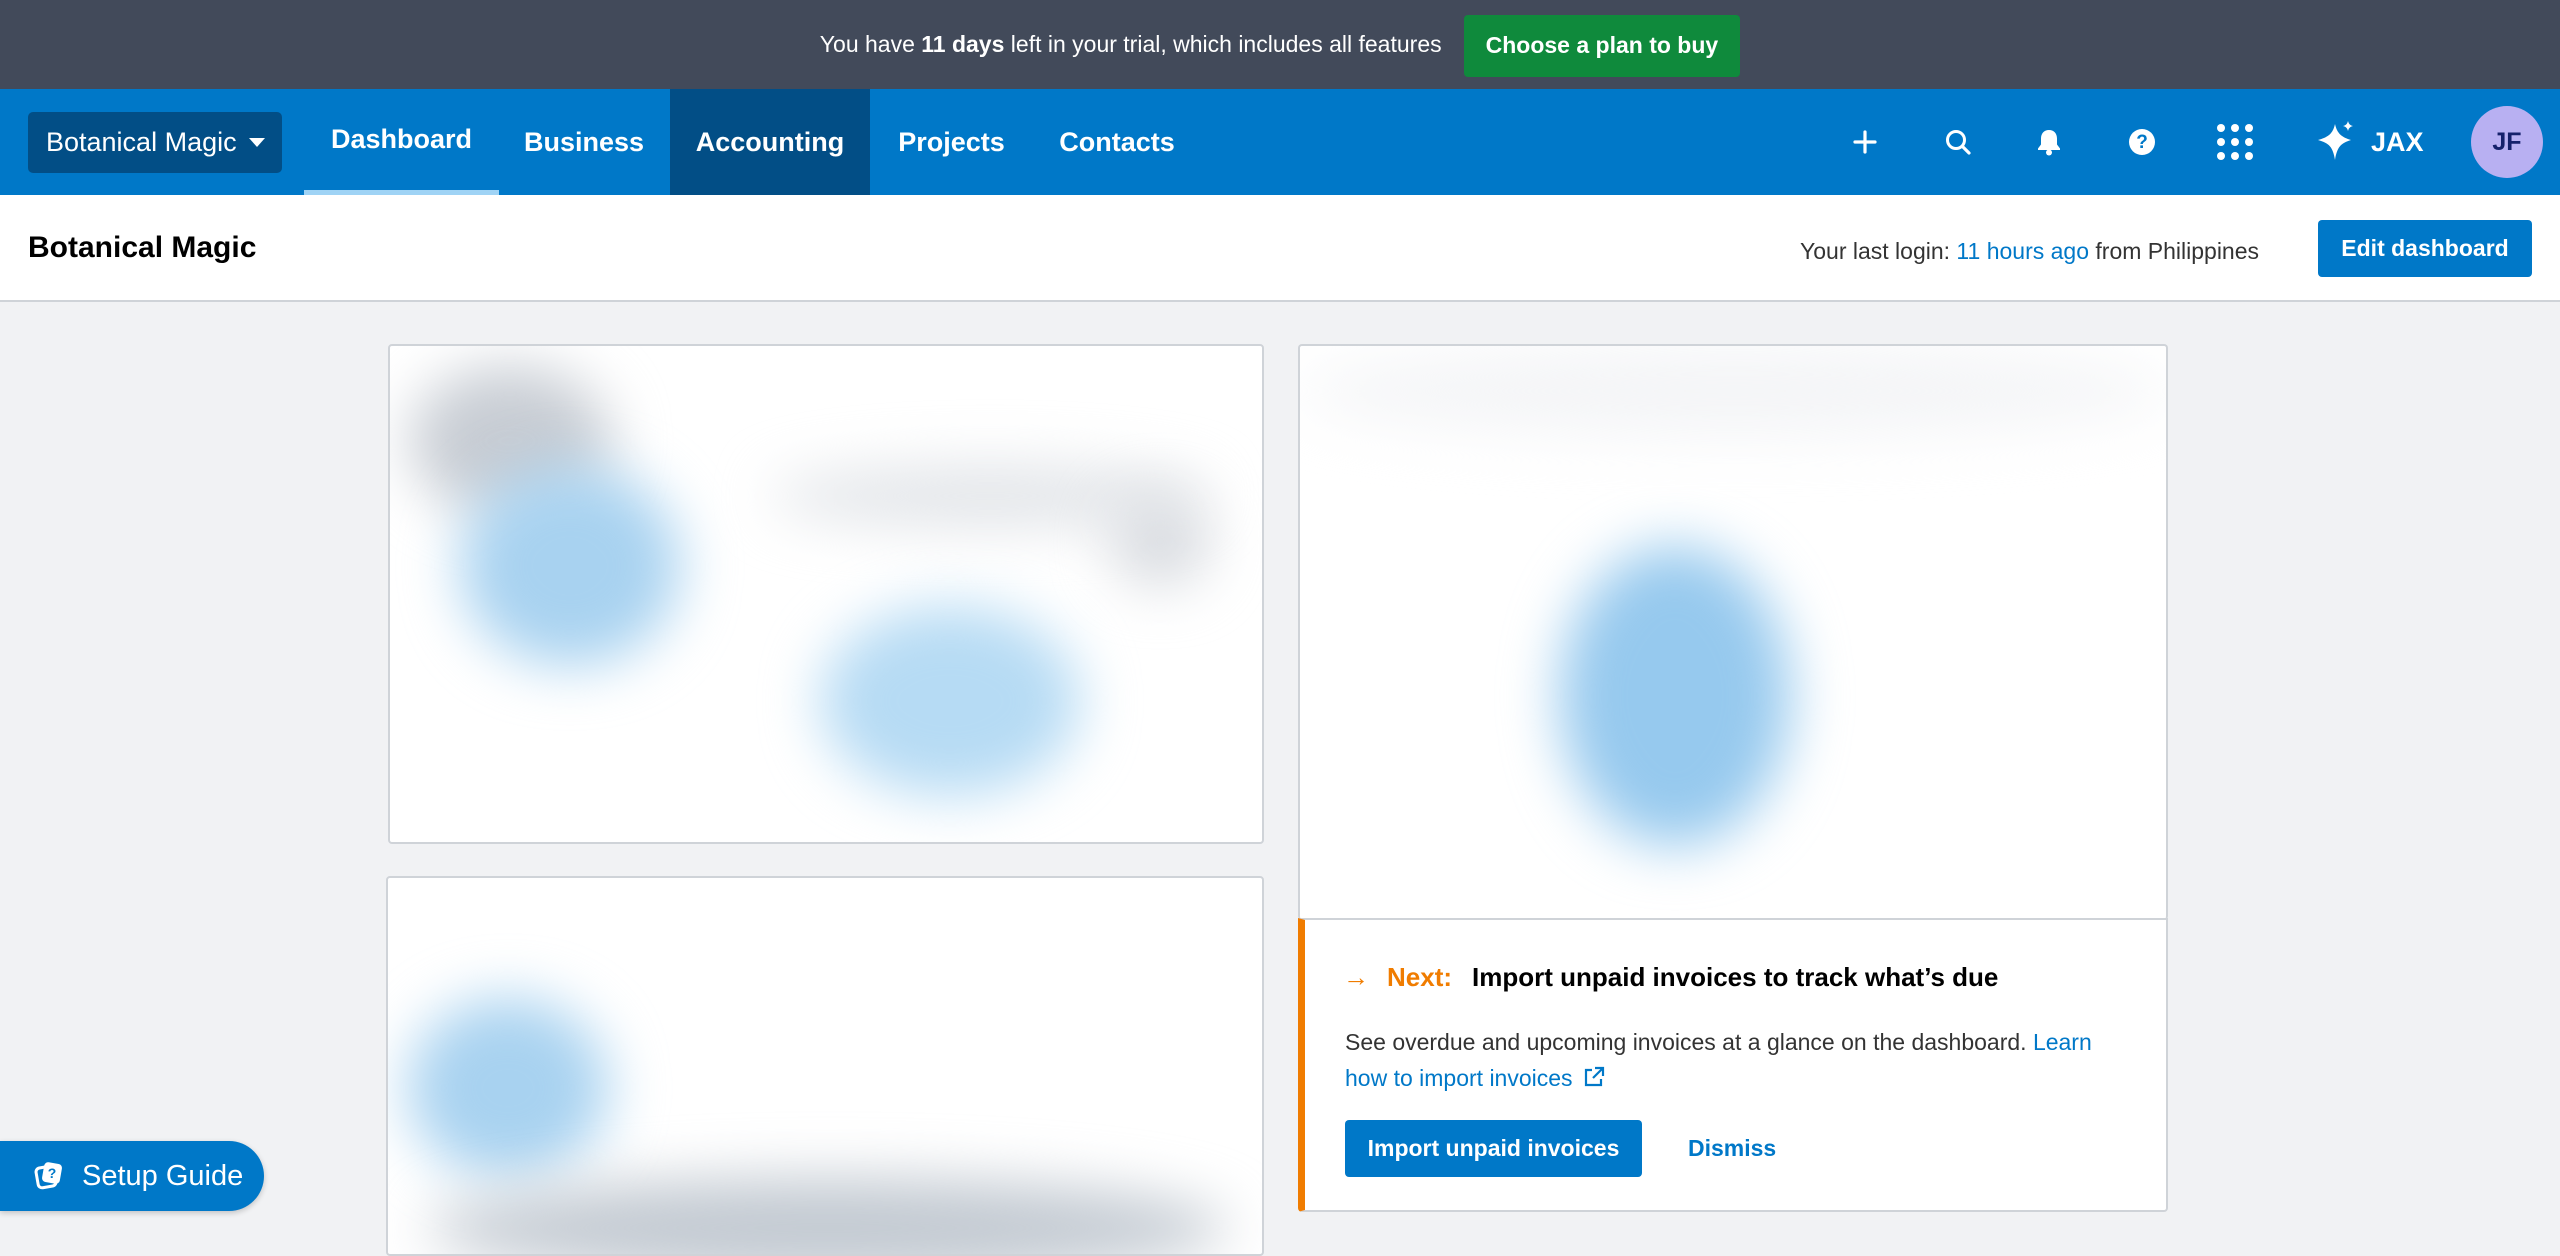 Image resolution: width=2560 pixels, height=1256 pixels. What do you see at coordinates (2235, 142) in the screenshot?
I see `apps-grid-icon` at bounding box center [2235, 142].